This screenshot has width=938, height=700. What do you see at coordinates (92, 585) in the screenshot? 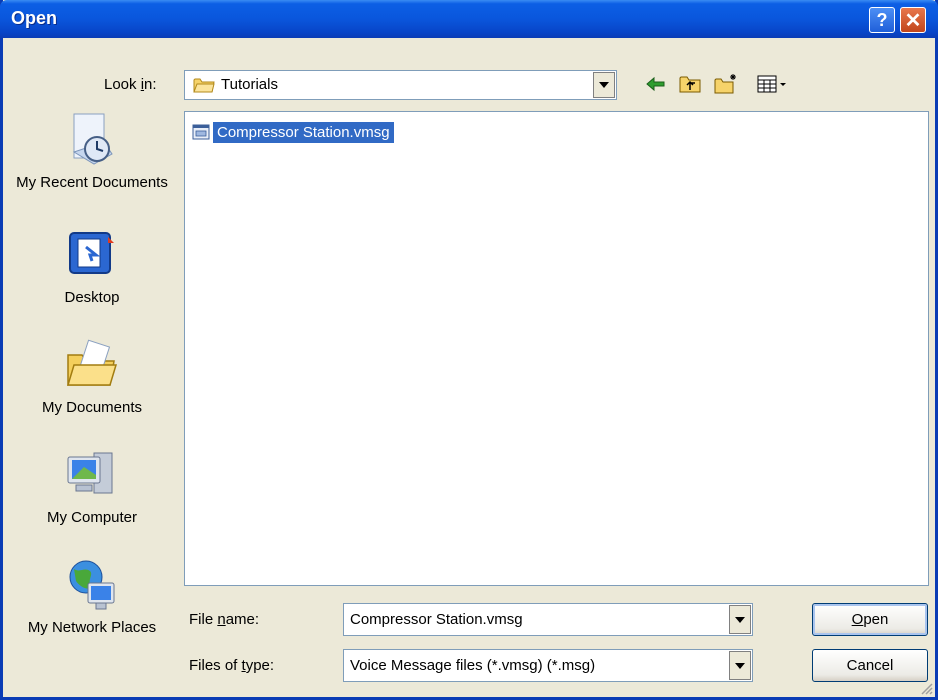
I see `network-places-icon` at bounding box center [92, 585].